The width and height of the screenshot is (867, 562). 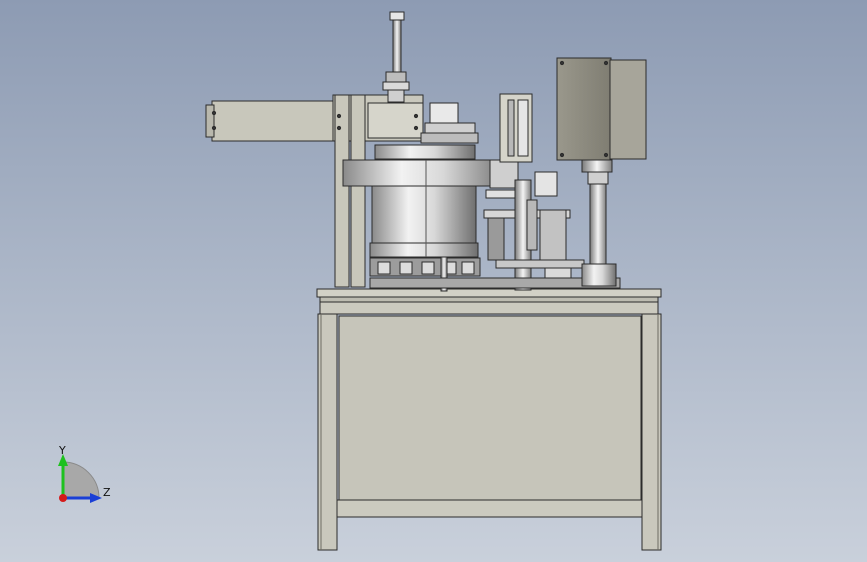 What do you see at coordinates (274, 121) in the screenshot?
I see `horizontal-arm` at bounding box center [274, 121].